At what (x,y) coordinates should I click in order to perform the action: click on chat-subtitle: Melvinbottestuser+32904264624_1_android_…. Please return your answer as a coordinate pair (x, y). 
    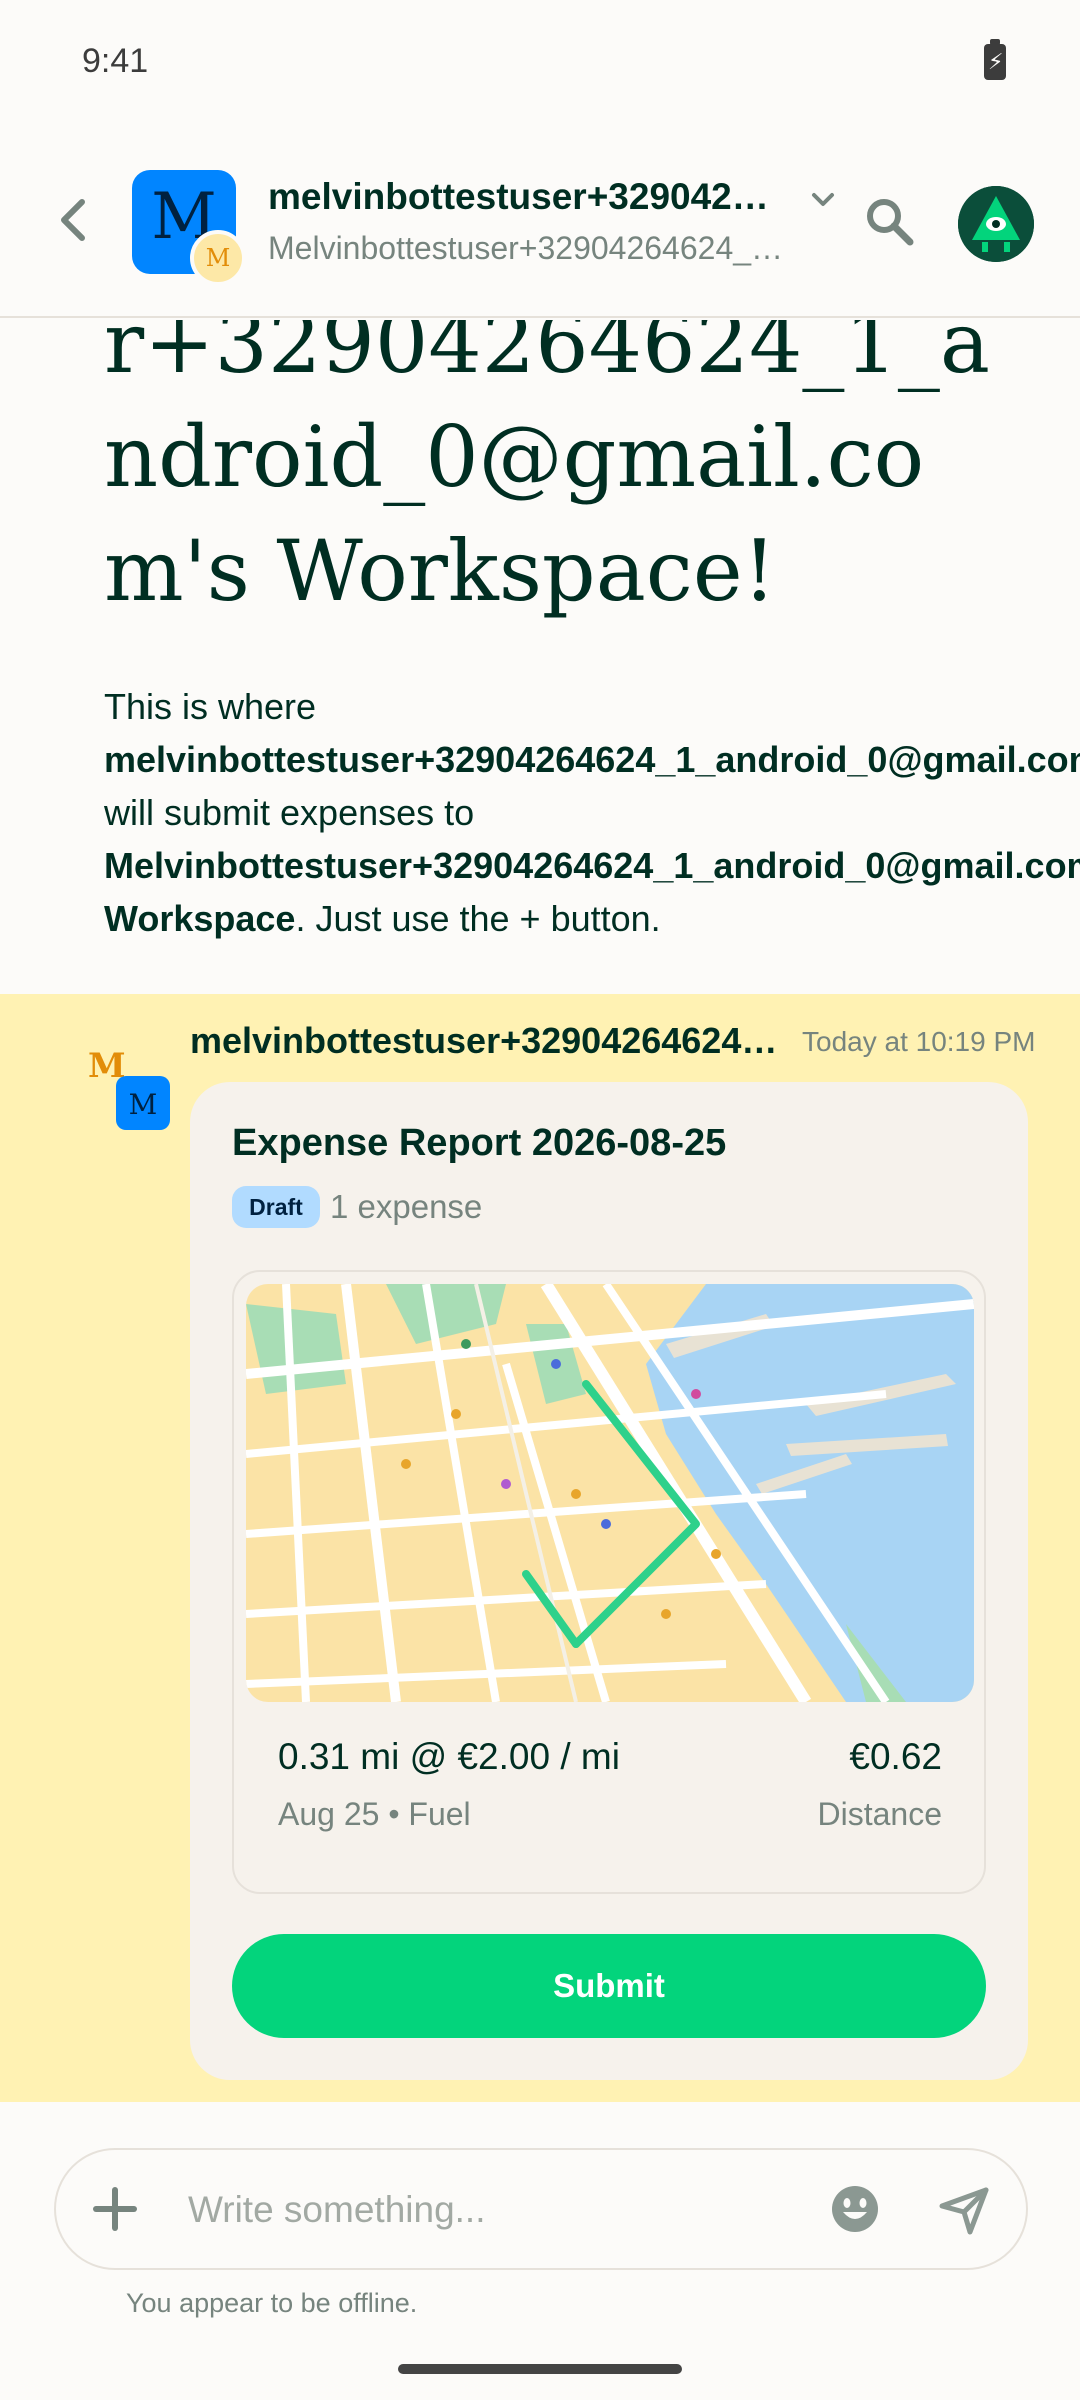
    Looking at the image, I should click on (533, 248).